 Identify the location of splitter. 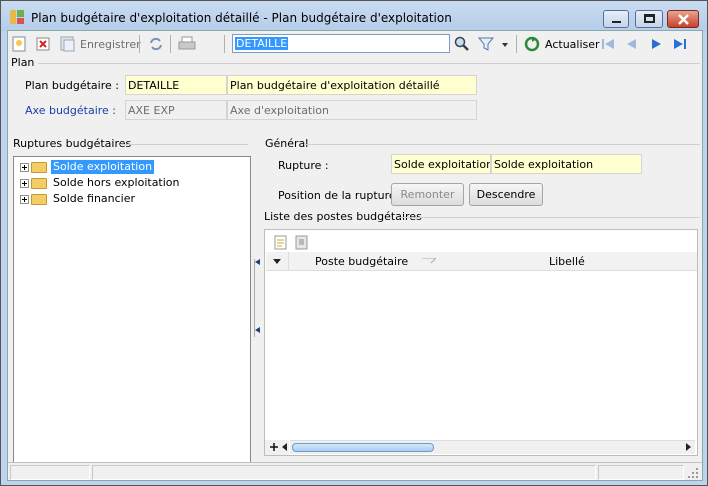
(257, 298).